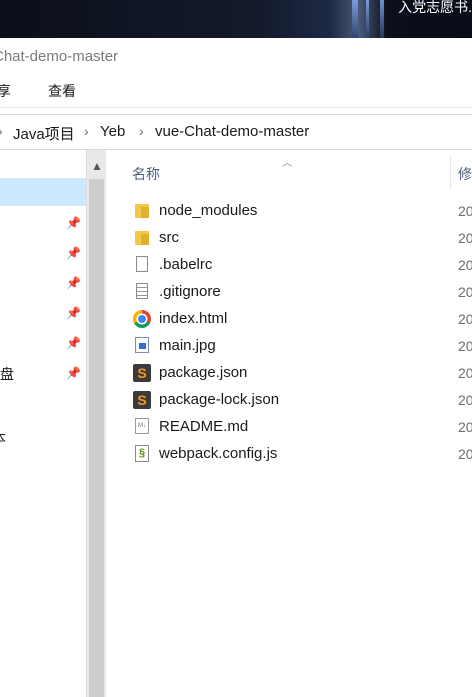 The image size is (472, 697). What do you see at coordinates (193, 318) in the screenshot?
I see `file-name: index.html` at bounding box center [193, 318].